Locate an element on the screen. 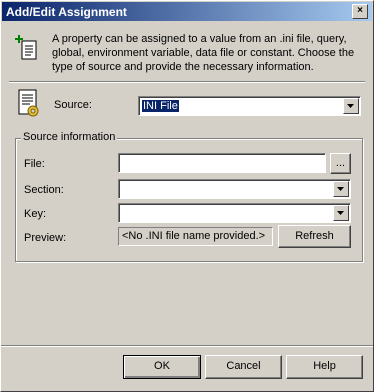 Image resolution: width=374 pixels, height=392 pixels. key-select is located at coordinates (234, 213).